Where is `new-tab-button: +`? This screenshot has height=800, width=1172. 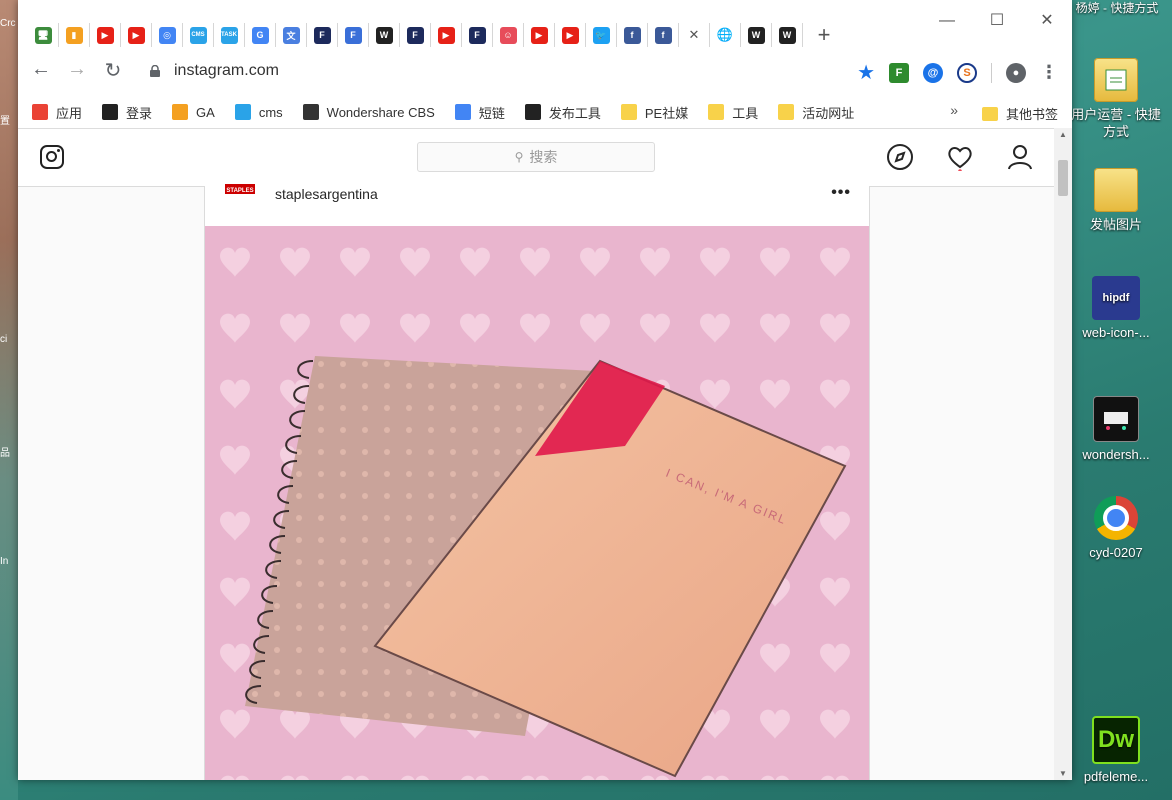
new-tab-button: + is located at coordinates (824, 35).